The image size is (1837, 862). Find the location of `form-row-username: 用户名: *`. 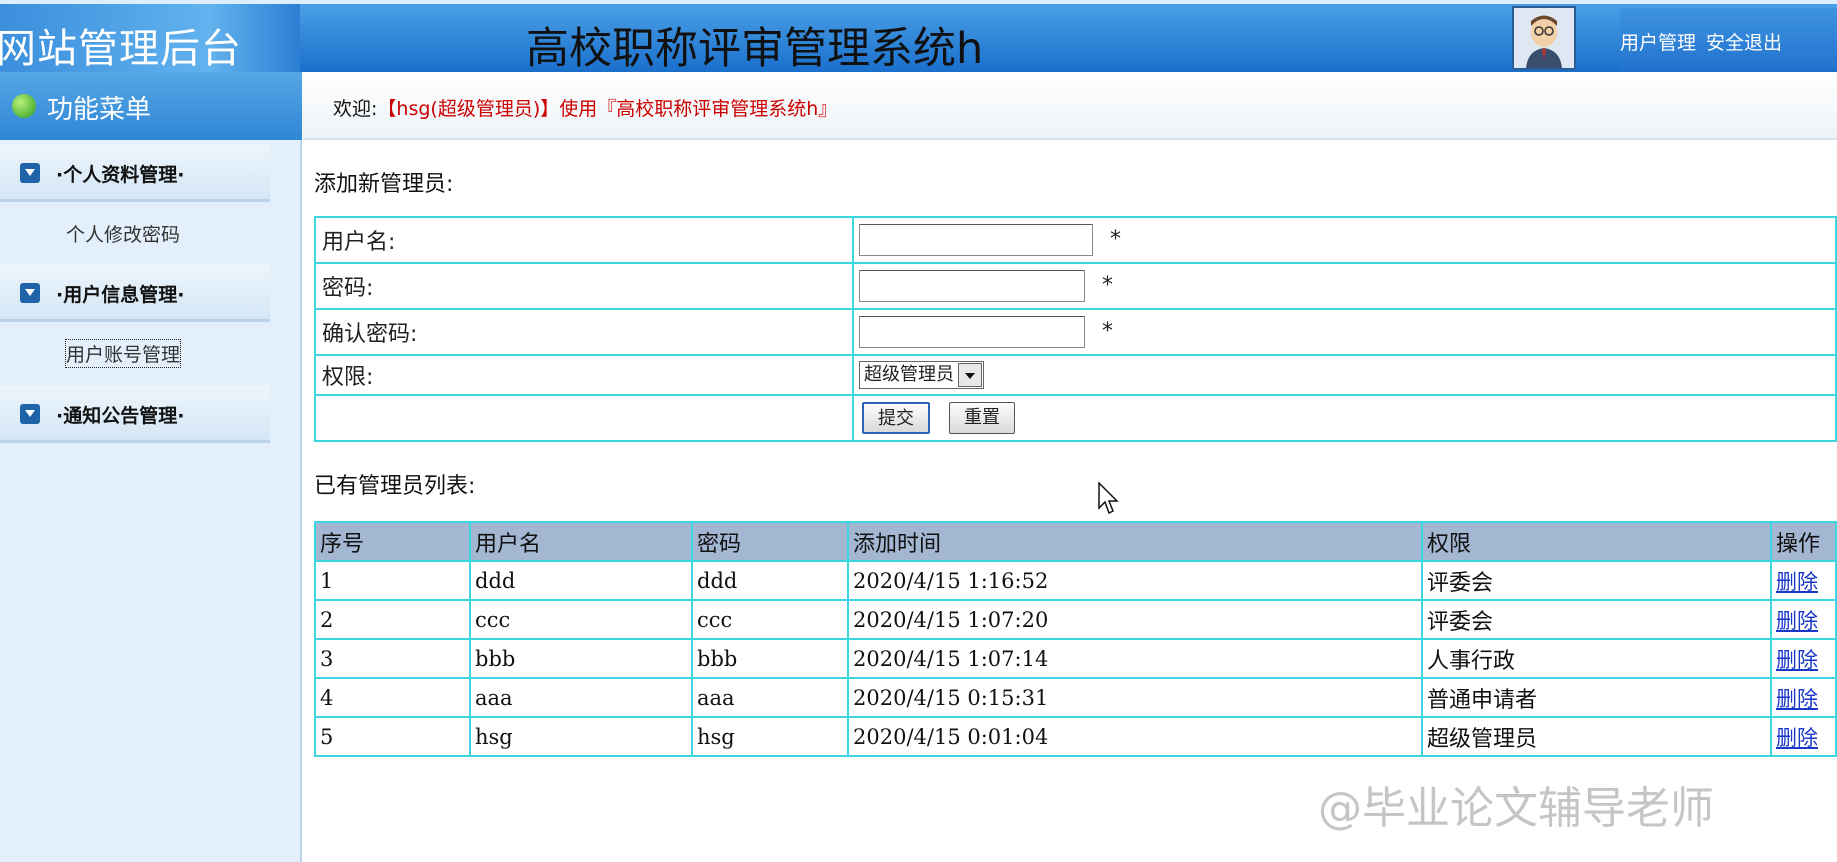

form-row-username: 用户名: * is located at coordinates (1075, 240).